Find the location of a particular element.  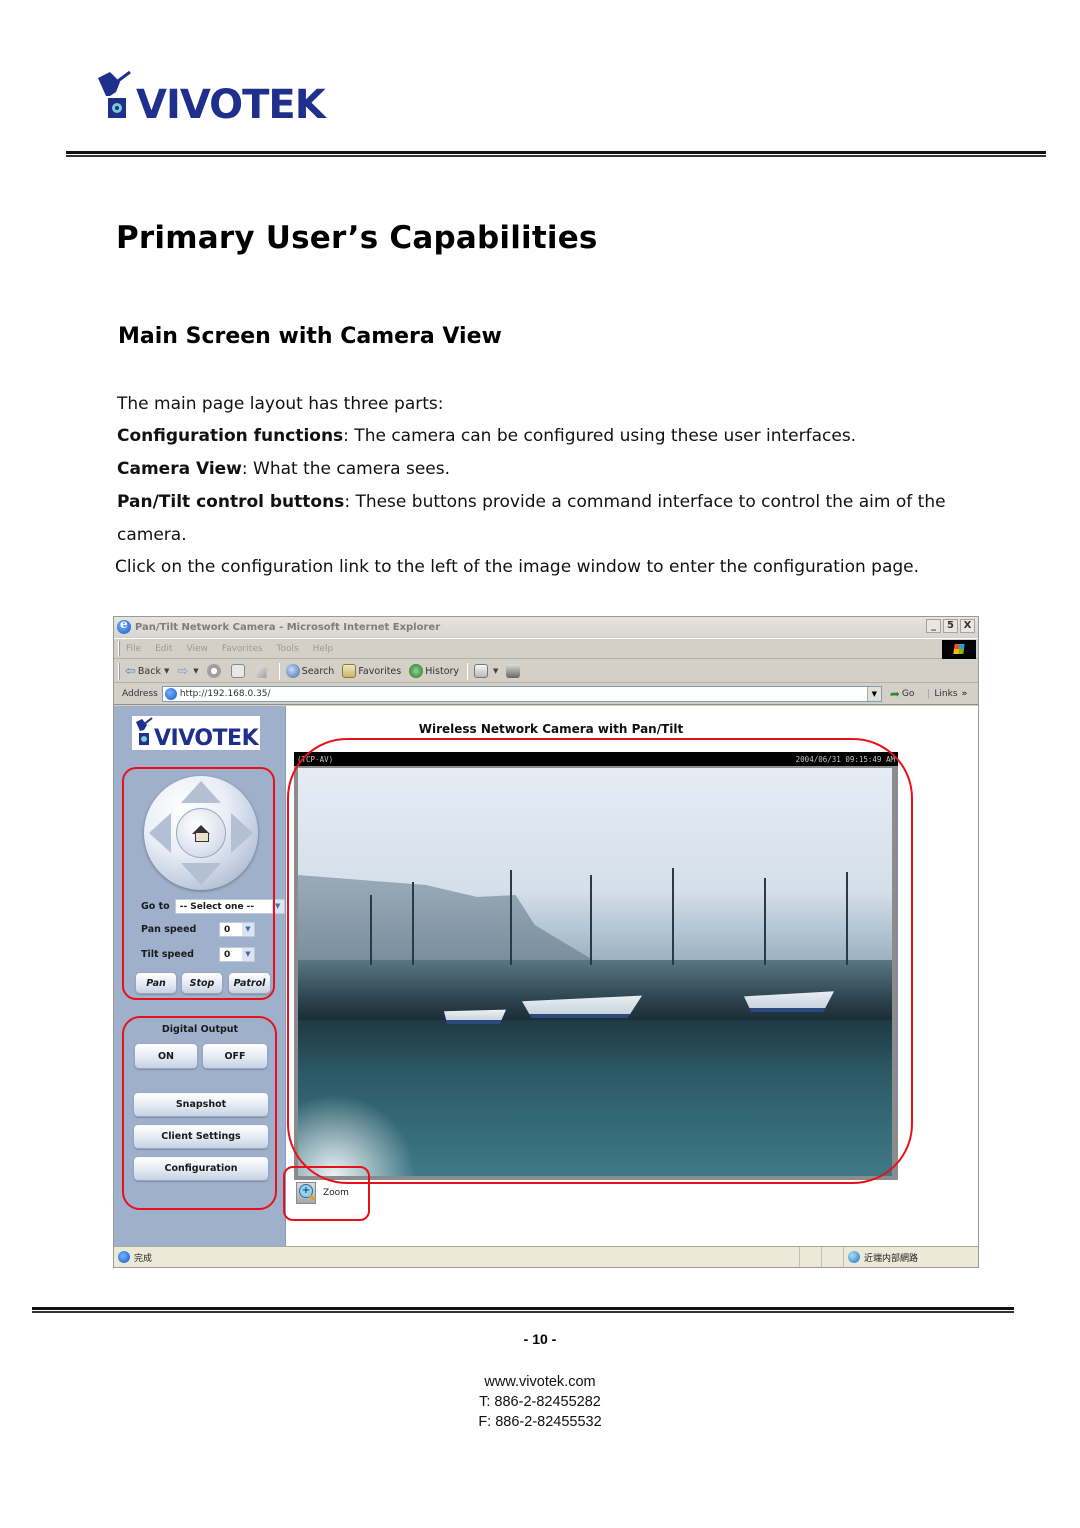

page-icon is located at coordinates (170, 694).